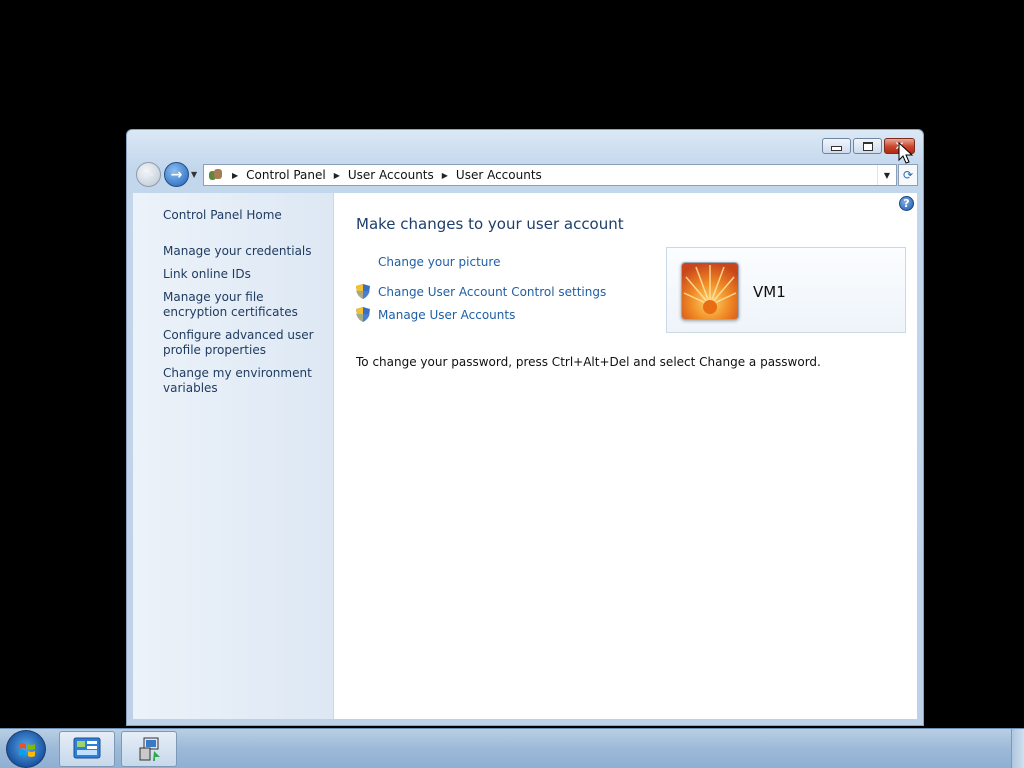  I want to click on start-button, so click(26, 749).